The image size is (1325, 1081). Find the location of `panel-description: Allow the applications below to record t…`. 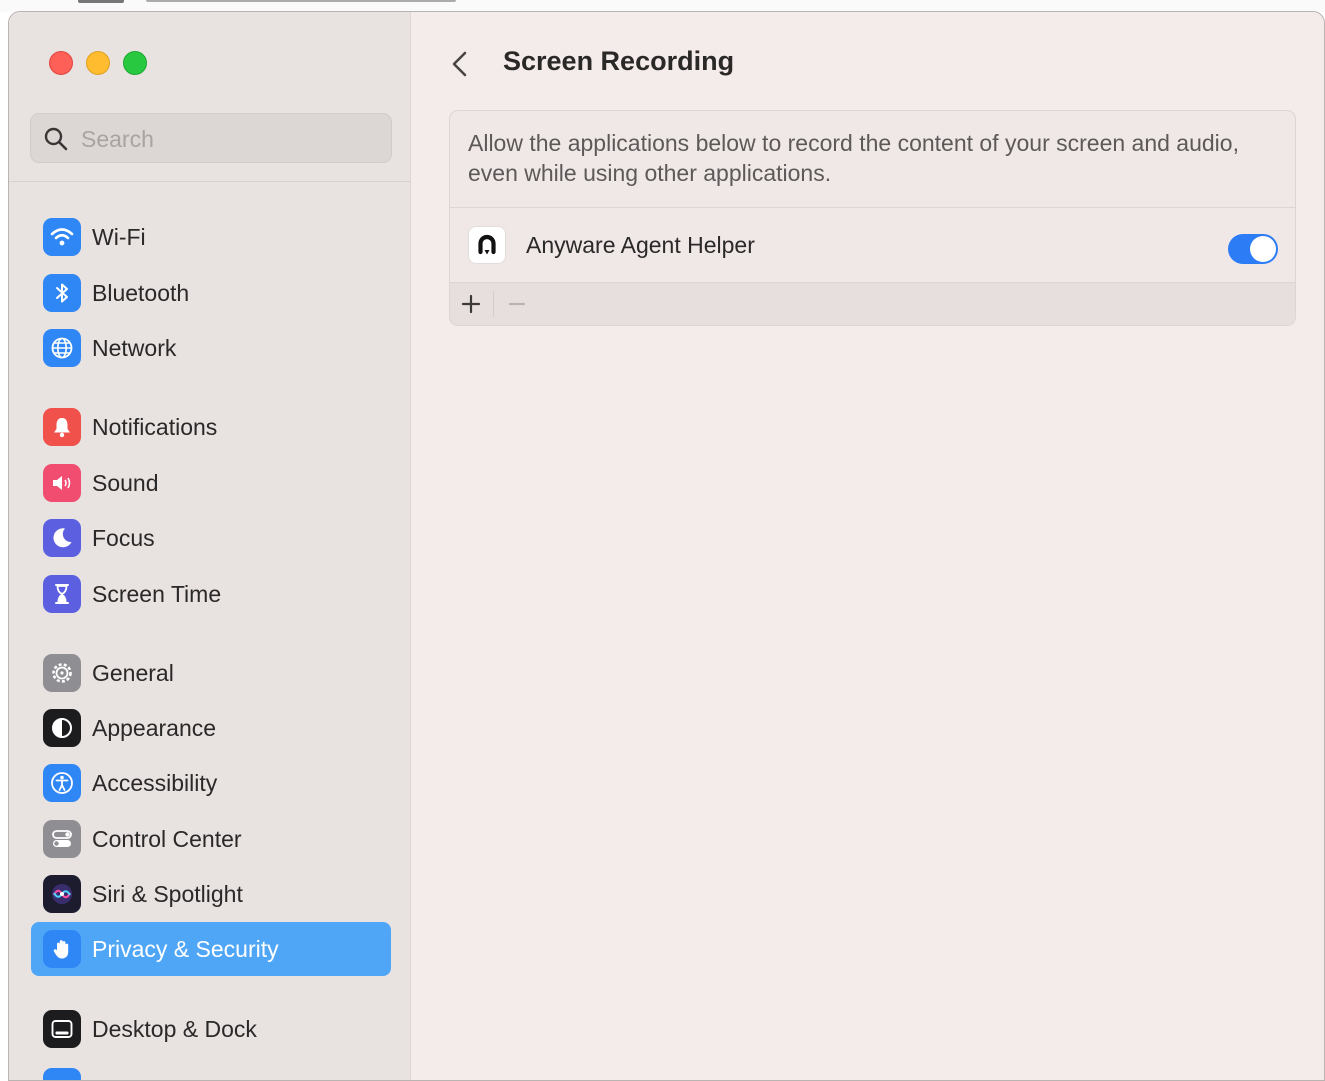

panel-description: Allow the applications below to record t… is located at coordinates (853, 158).